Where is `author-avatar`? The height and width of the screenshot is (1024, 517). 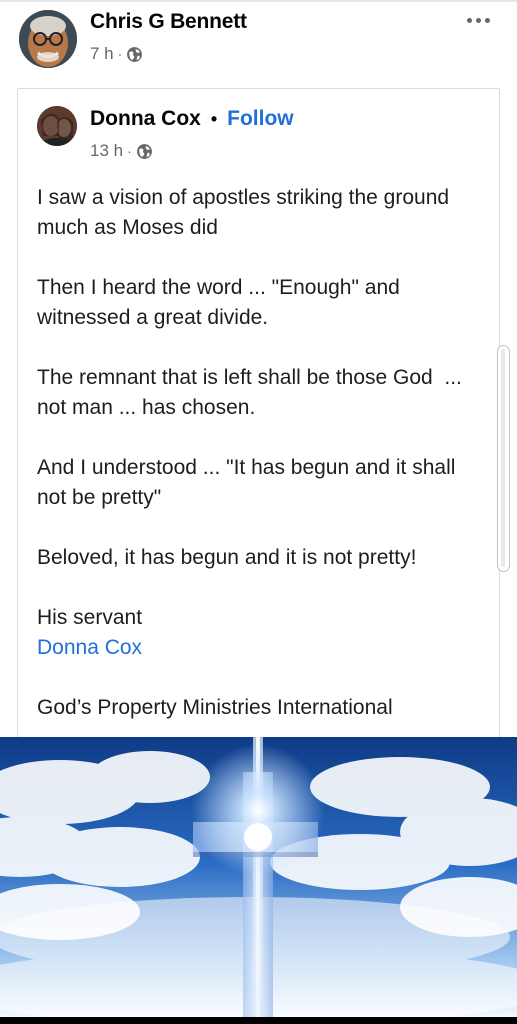
author-avatar is located at coordinates (48, 39).